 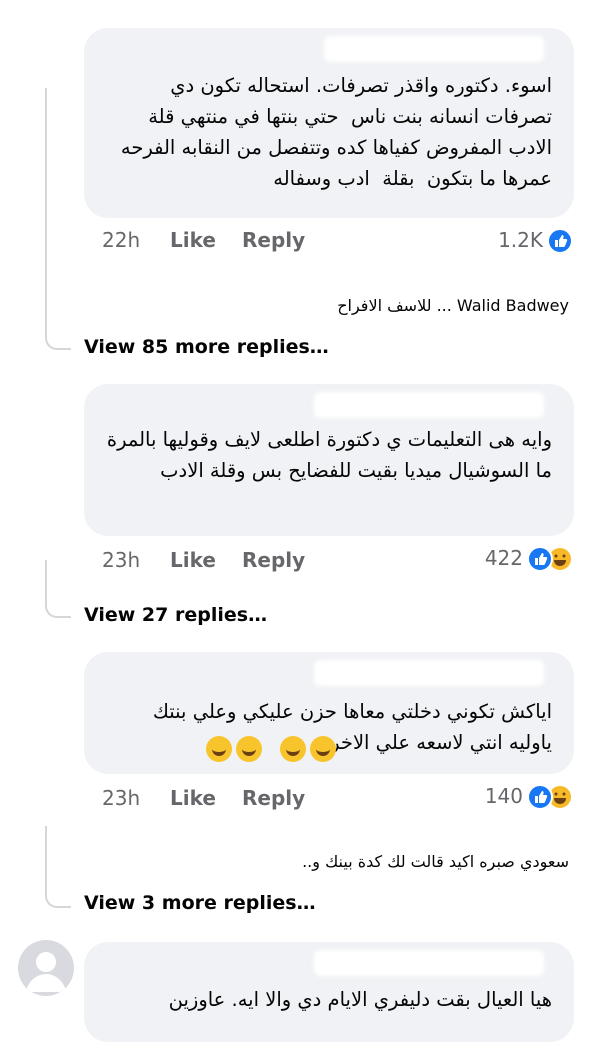 I want to click on thread-line, so click(x=46, y=198).